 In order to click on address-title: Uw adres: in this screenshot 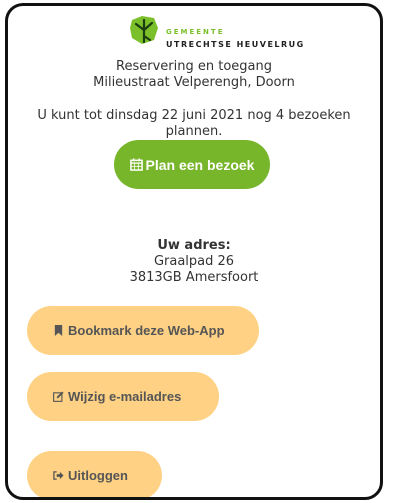, I will do `click(194, 245)`.